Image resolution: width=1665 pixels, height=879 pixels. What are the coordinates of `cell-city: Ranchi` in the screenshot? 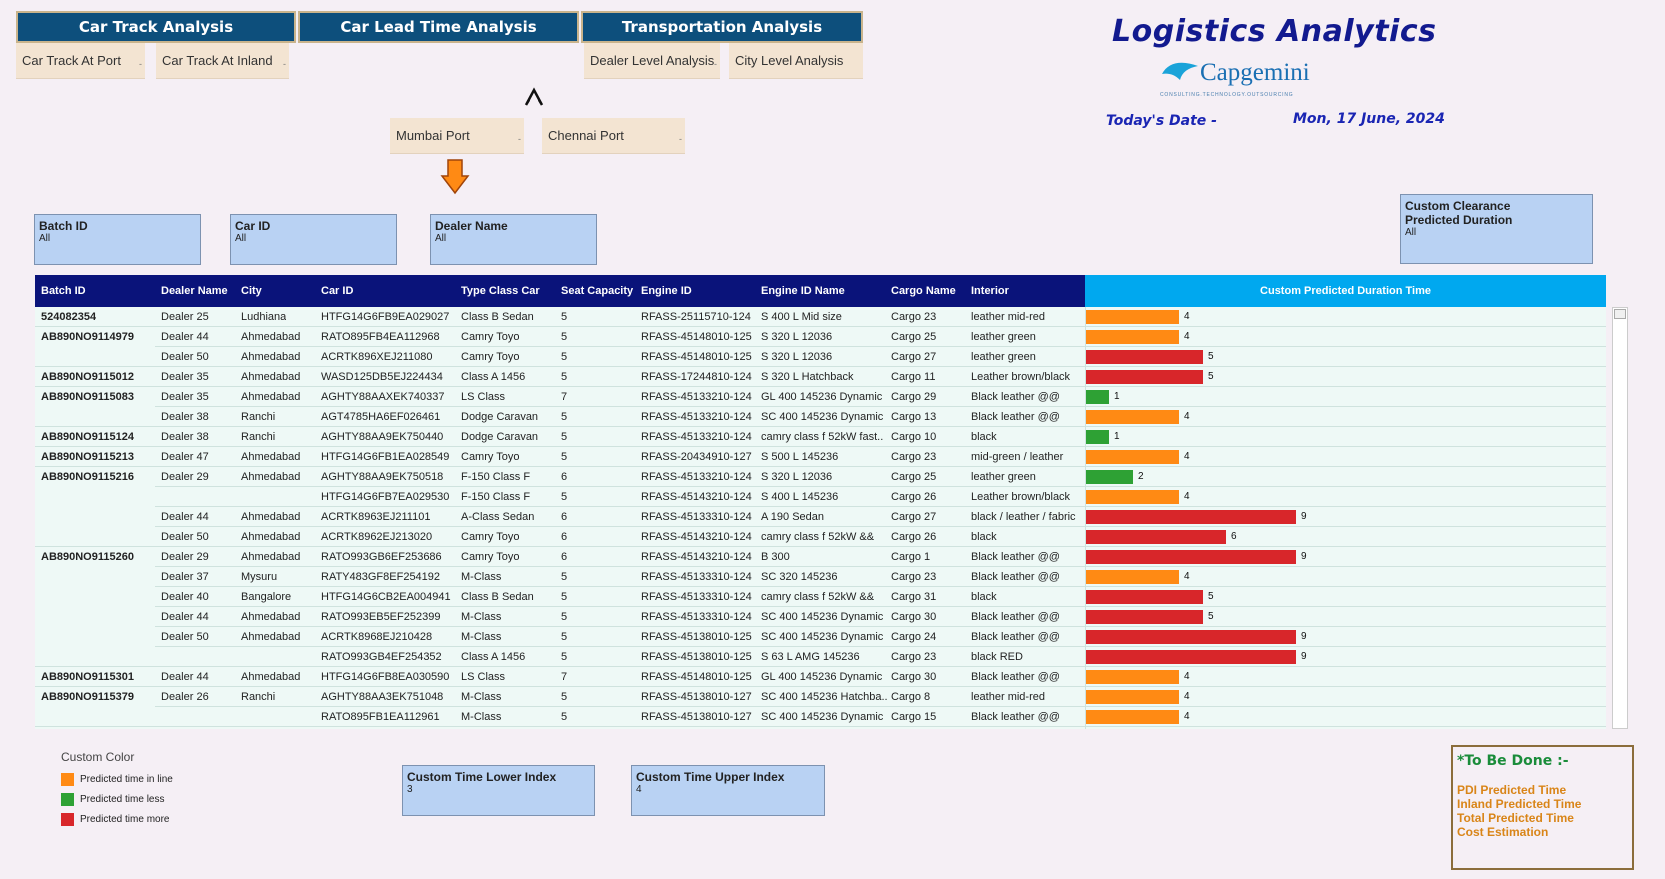 It's located at (258, 417).